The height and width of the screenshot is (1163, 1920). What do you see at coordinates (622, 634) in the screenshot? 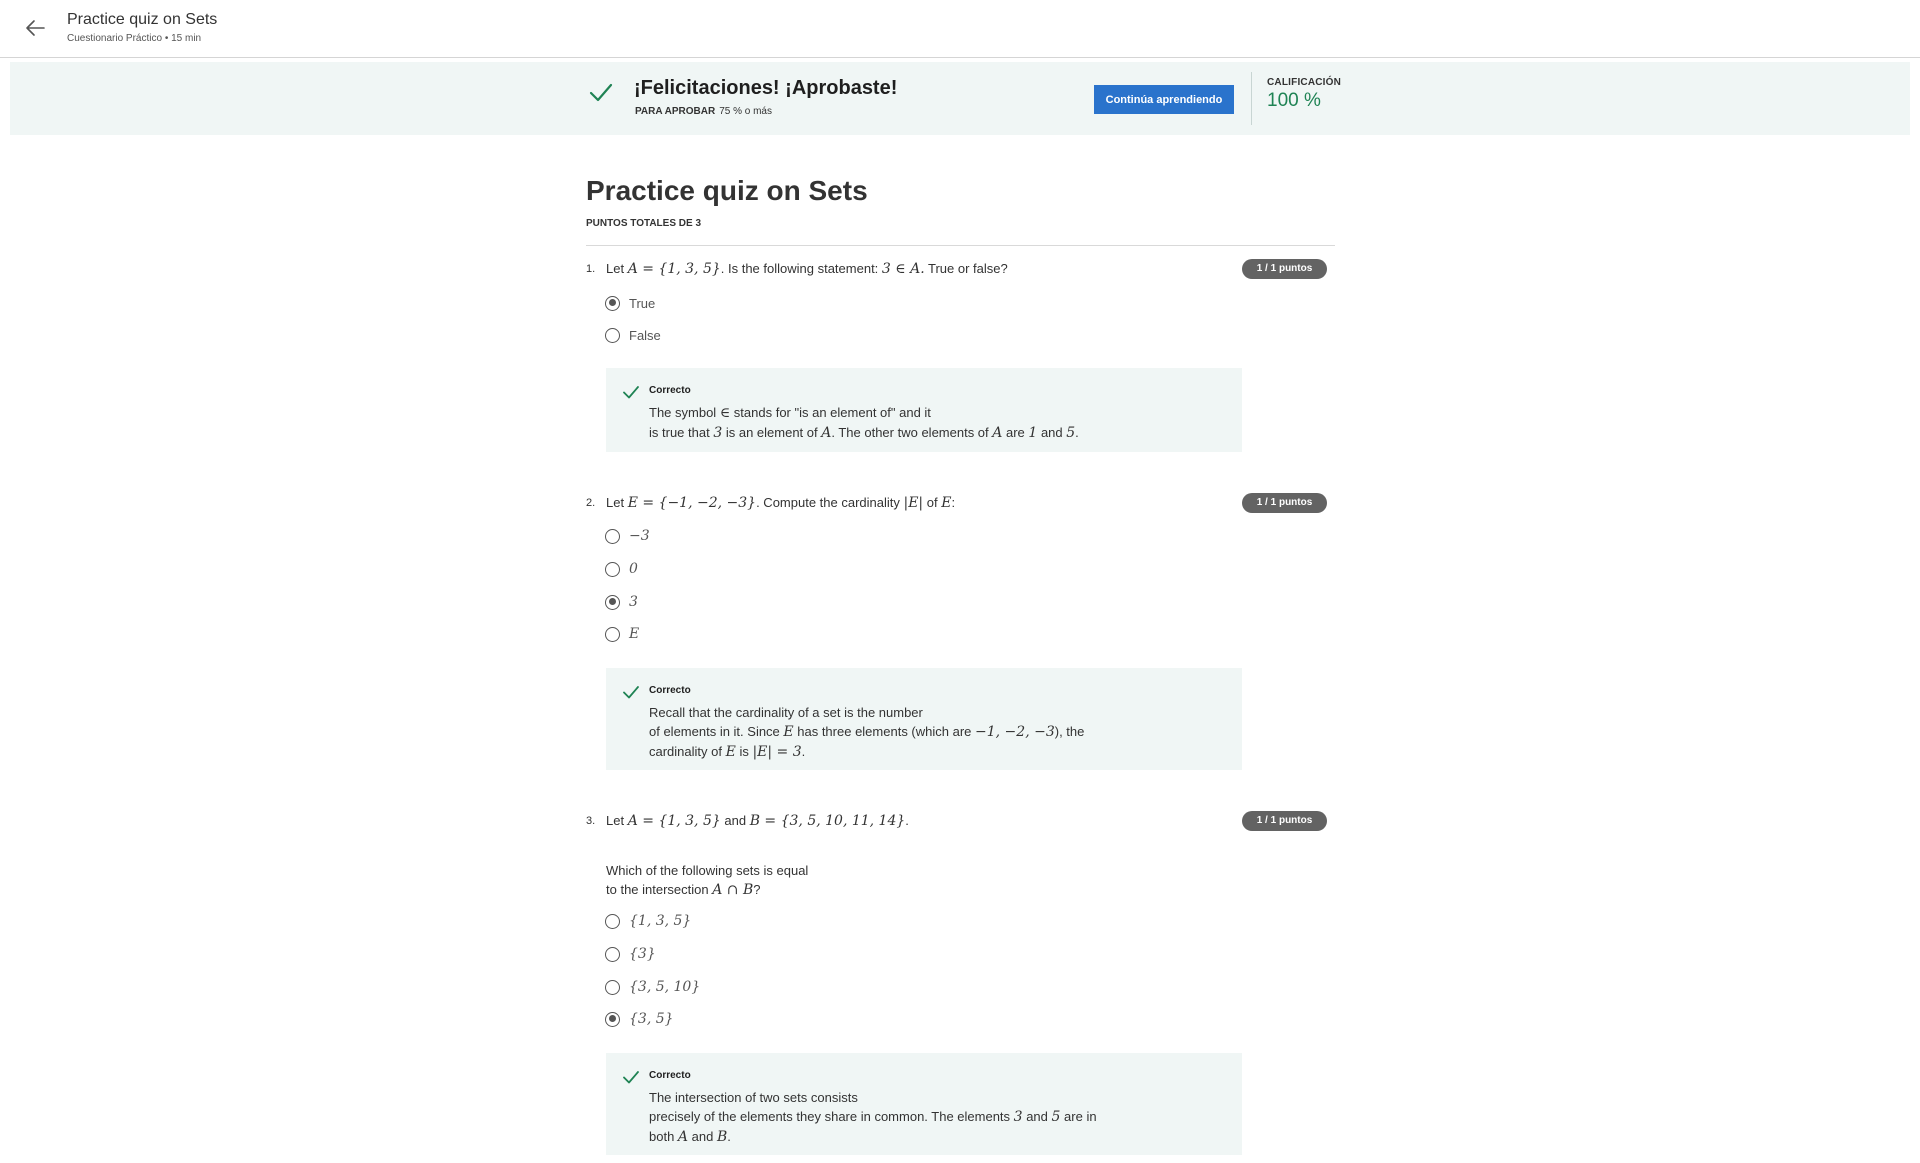
I see `answer-option: E` at bounding box center [622, 634].